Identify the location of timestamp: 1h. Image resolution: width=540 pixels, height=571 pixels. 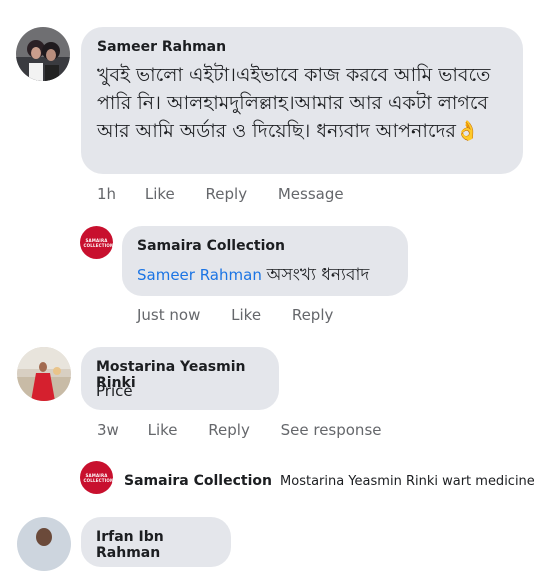
(106, 194).